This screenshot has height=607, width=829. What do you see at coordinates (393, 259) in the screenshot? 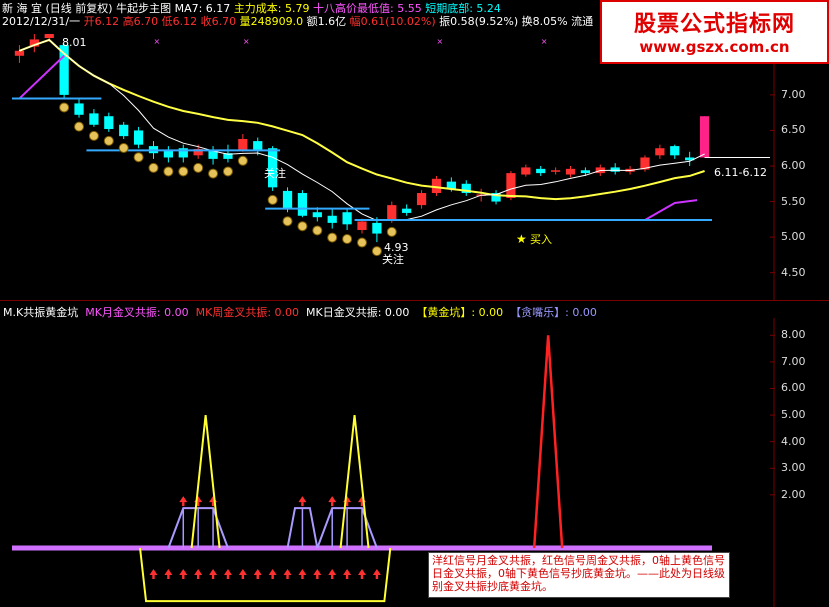
I see `focus-label-2: 关注` at bounding box center [393, 259].